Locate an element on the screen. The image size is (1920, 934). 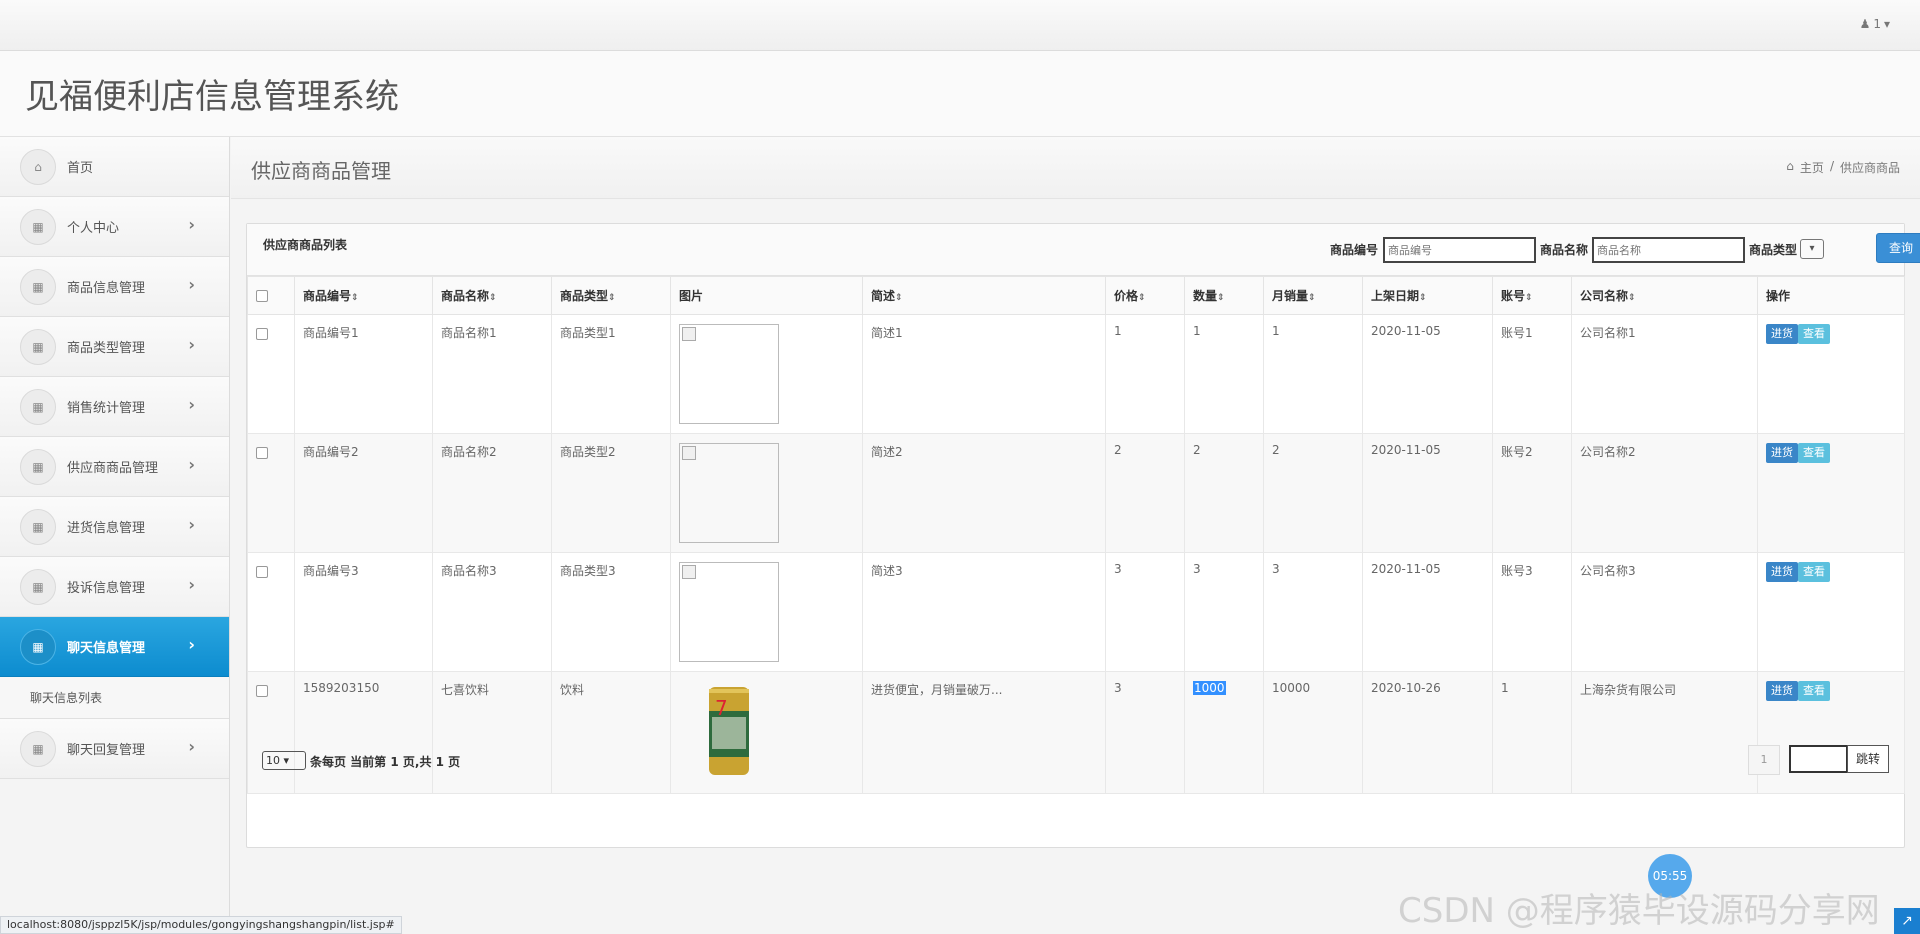
jump-button: 跳转 is located at coordinates (1868, 759).